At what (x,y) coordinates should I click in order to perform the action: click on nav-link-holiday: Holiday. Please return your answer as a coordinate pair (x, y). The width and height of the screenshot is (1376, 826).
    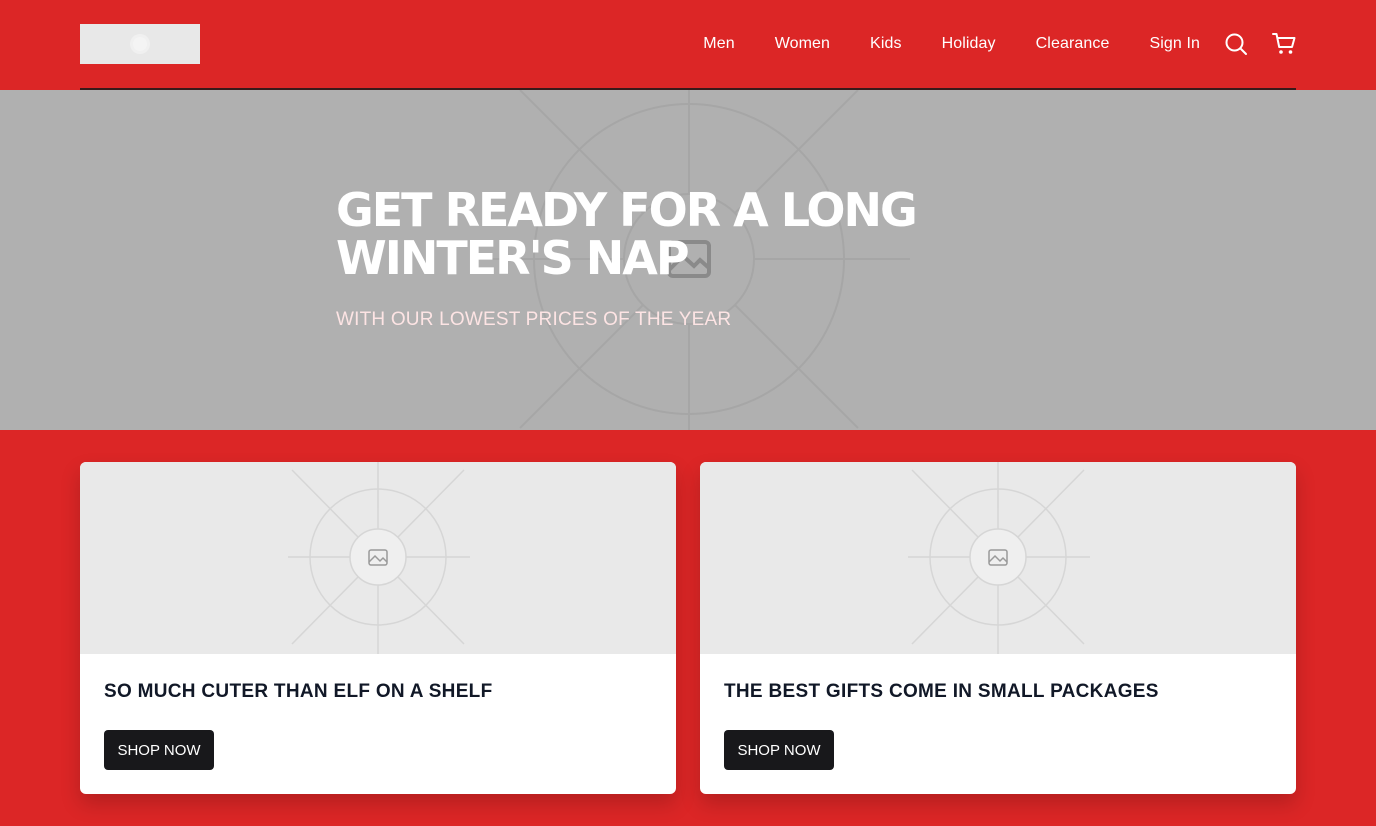
    Looking at the image, I should click on (969, 44).